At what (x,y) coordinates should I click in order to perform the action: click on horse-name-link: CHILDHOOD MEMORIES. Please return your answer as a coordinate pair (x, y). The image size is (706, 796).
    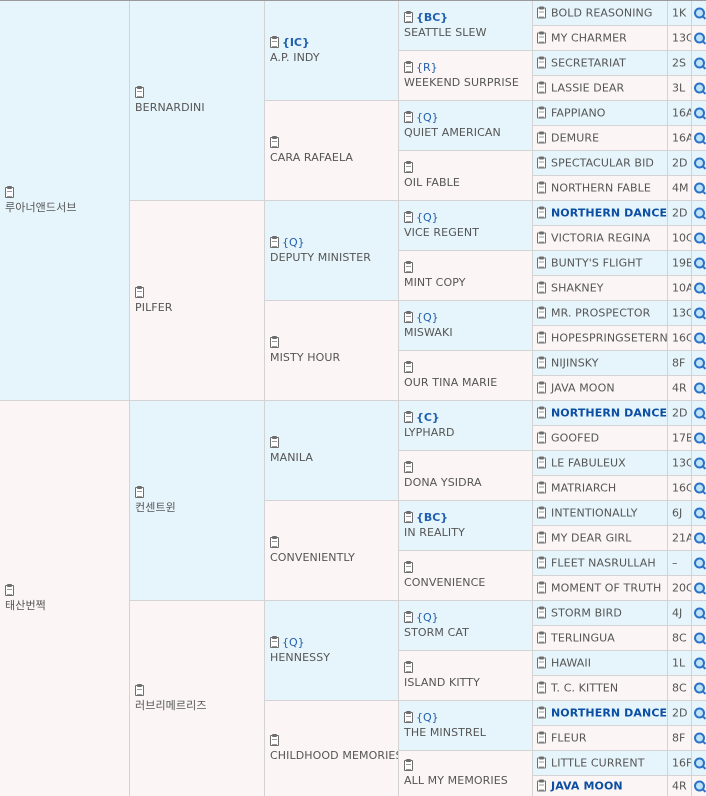
    Looking at the image, I should click on (334, 755).